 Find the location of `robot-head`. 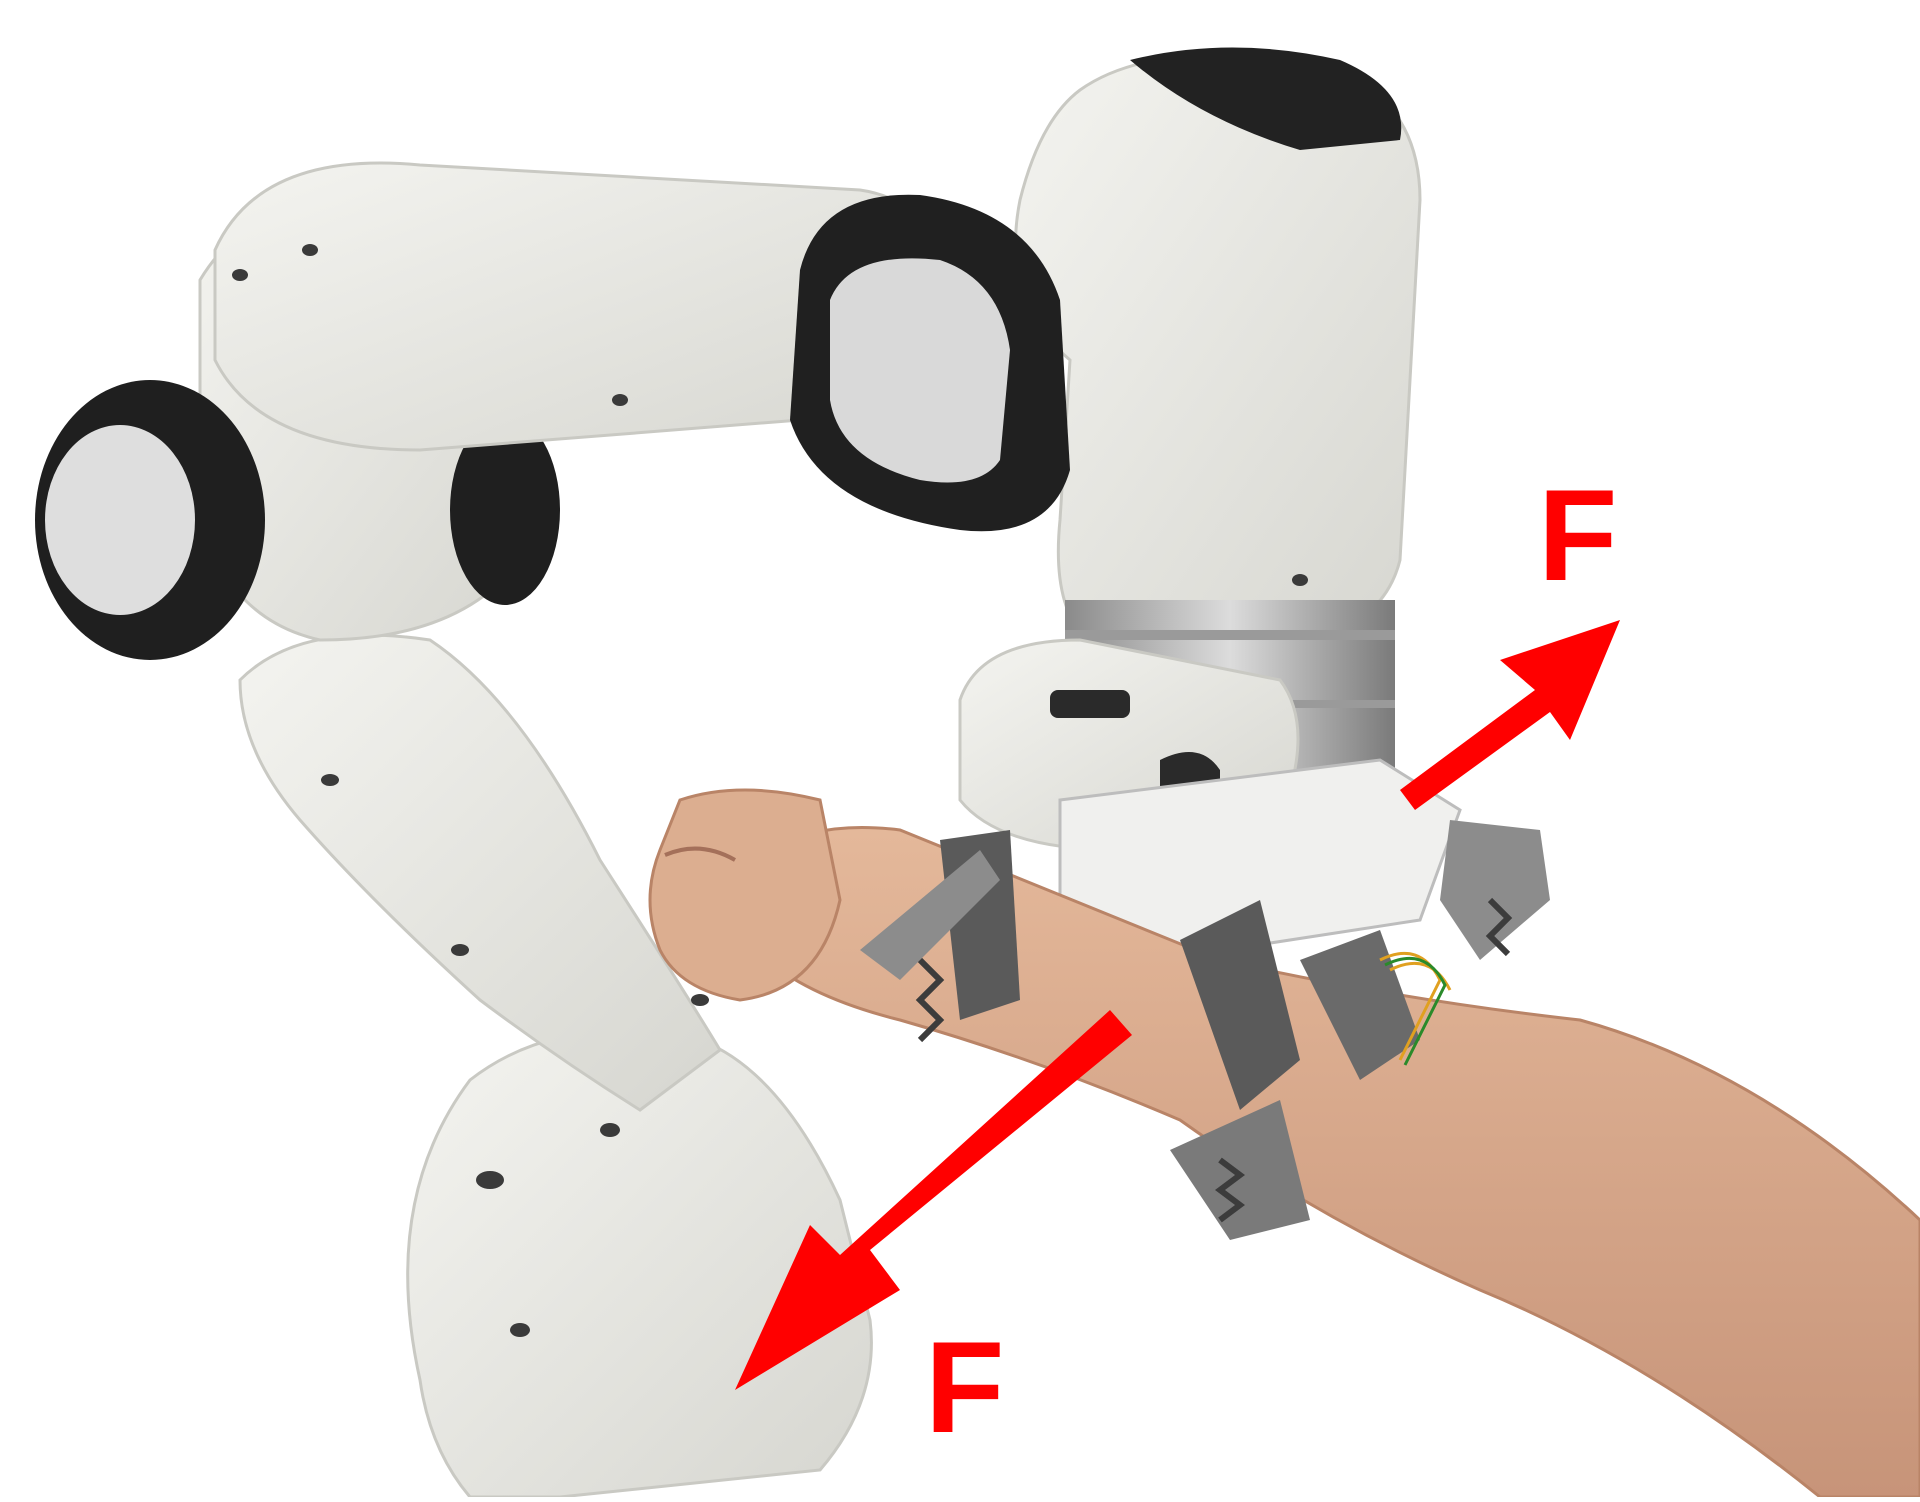

robot-head is located at coordinates (1106, 349).